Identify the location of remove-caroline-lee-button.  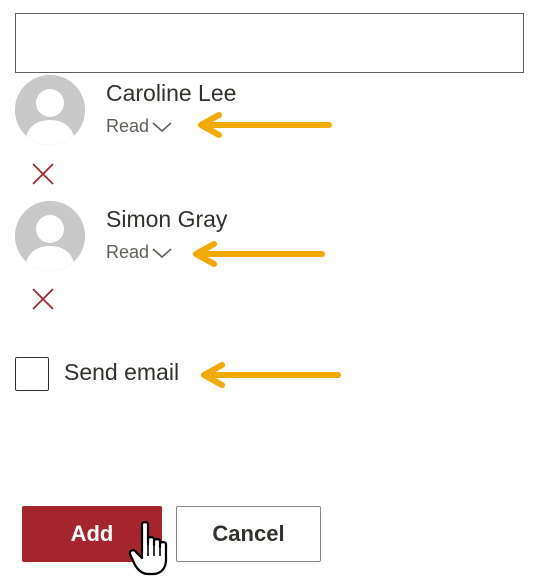
(43, 174).